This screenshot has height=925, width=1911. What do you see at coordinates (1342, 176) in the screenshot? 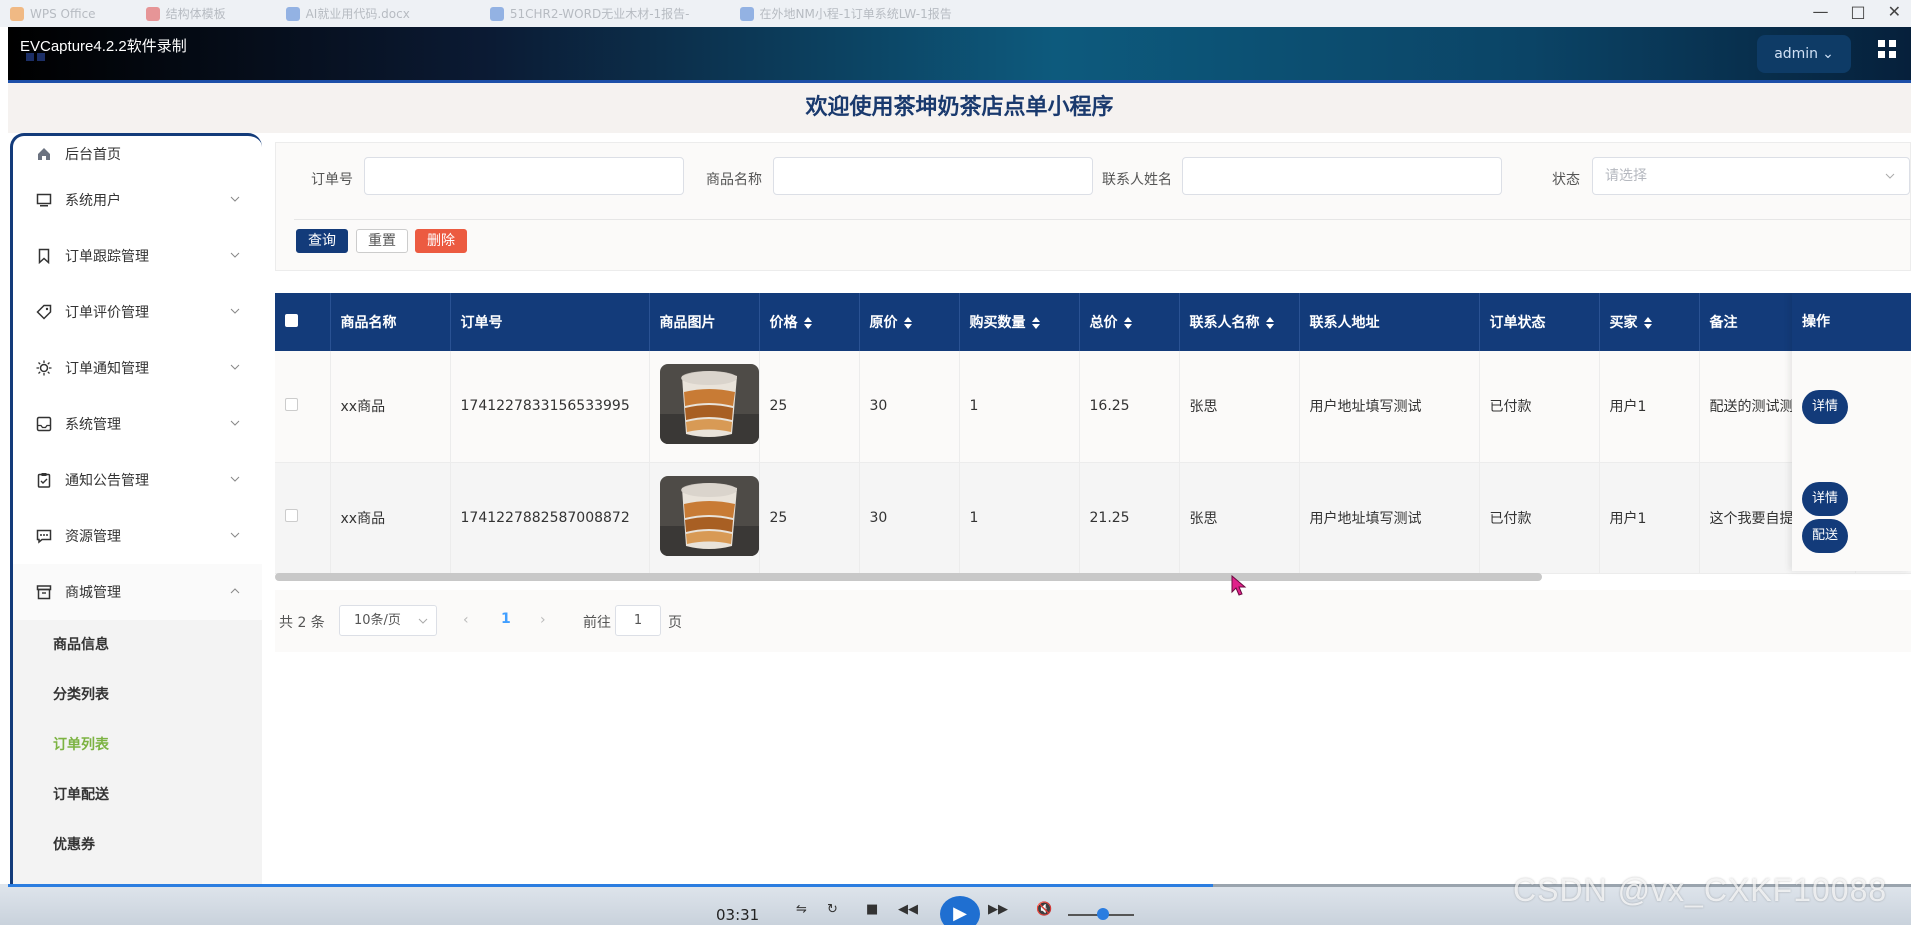
I see `contact-name-input` at bounding box center [1342, 176].